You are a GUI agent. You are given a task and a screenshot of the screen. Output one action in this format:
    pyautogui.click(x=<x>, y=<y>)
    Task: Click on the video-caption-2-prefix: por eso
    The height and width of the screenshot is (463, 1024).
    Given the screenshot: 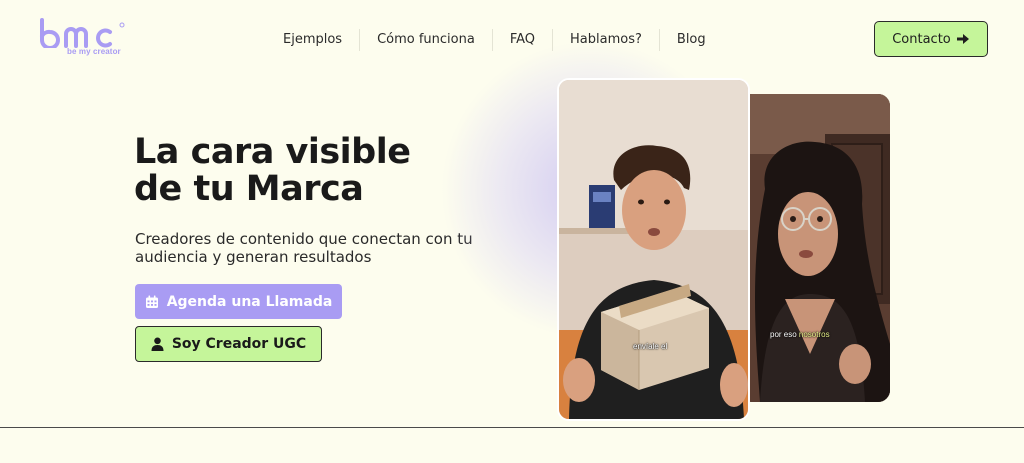 What is the action you would take?
    pyautogui.click(x=784, y=334)
    